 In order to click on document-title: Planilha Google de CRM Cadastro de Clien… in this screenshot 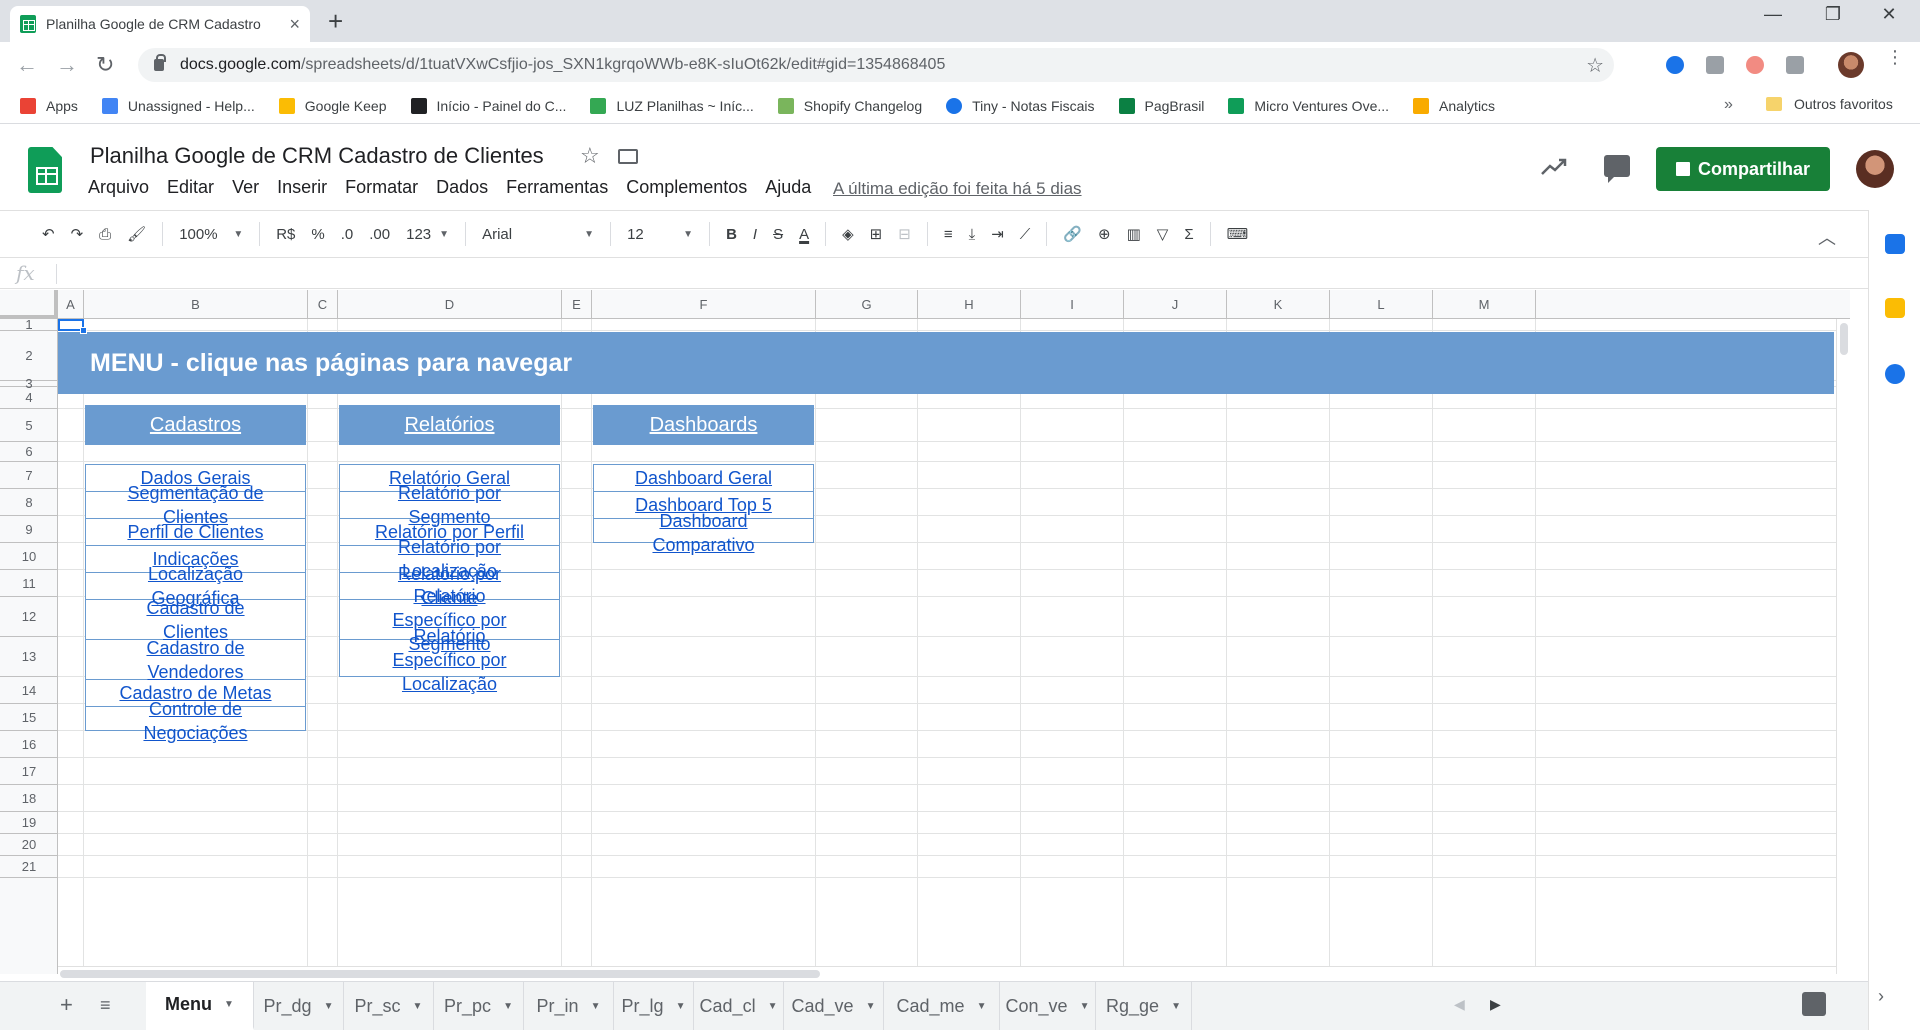, I will do `click(317, 156)`.